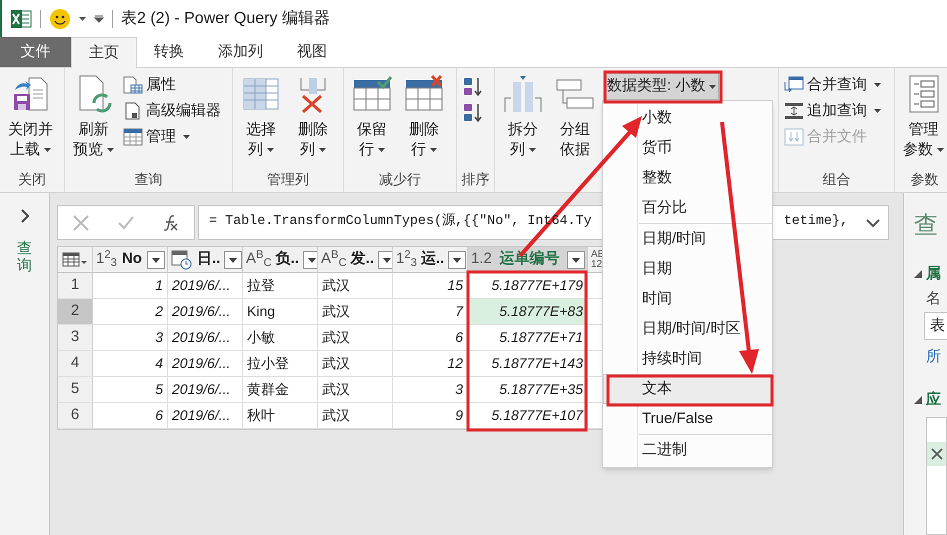  I want to click on table-cell-text: 3, so click(159, 337).